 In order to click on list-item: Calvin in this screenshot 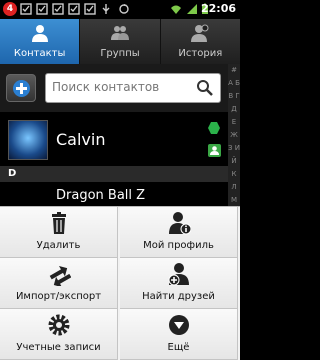, I will do `click(114, 140)`.